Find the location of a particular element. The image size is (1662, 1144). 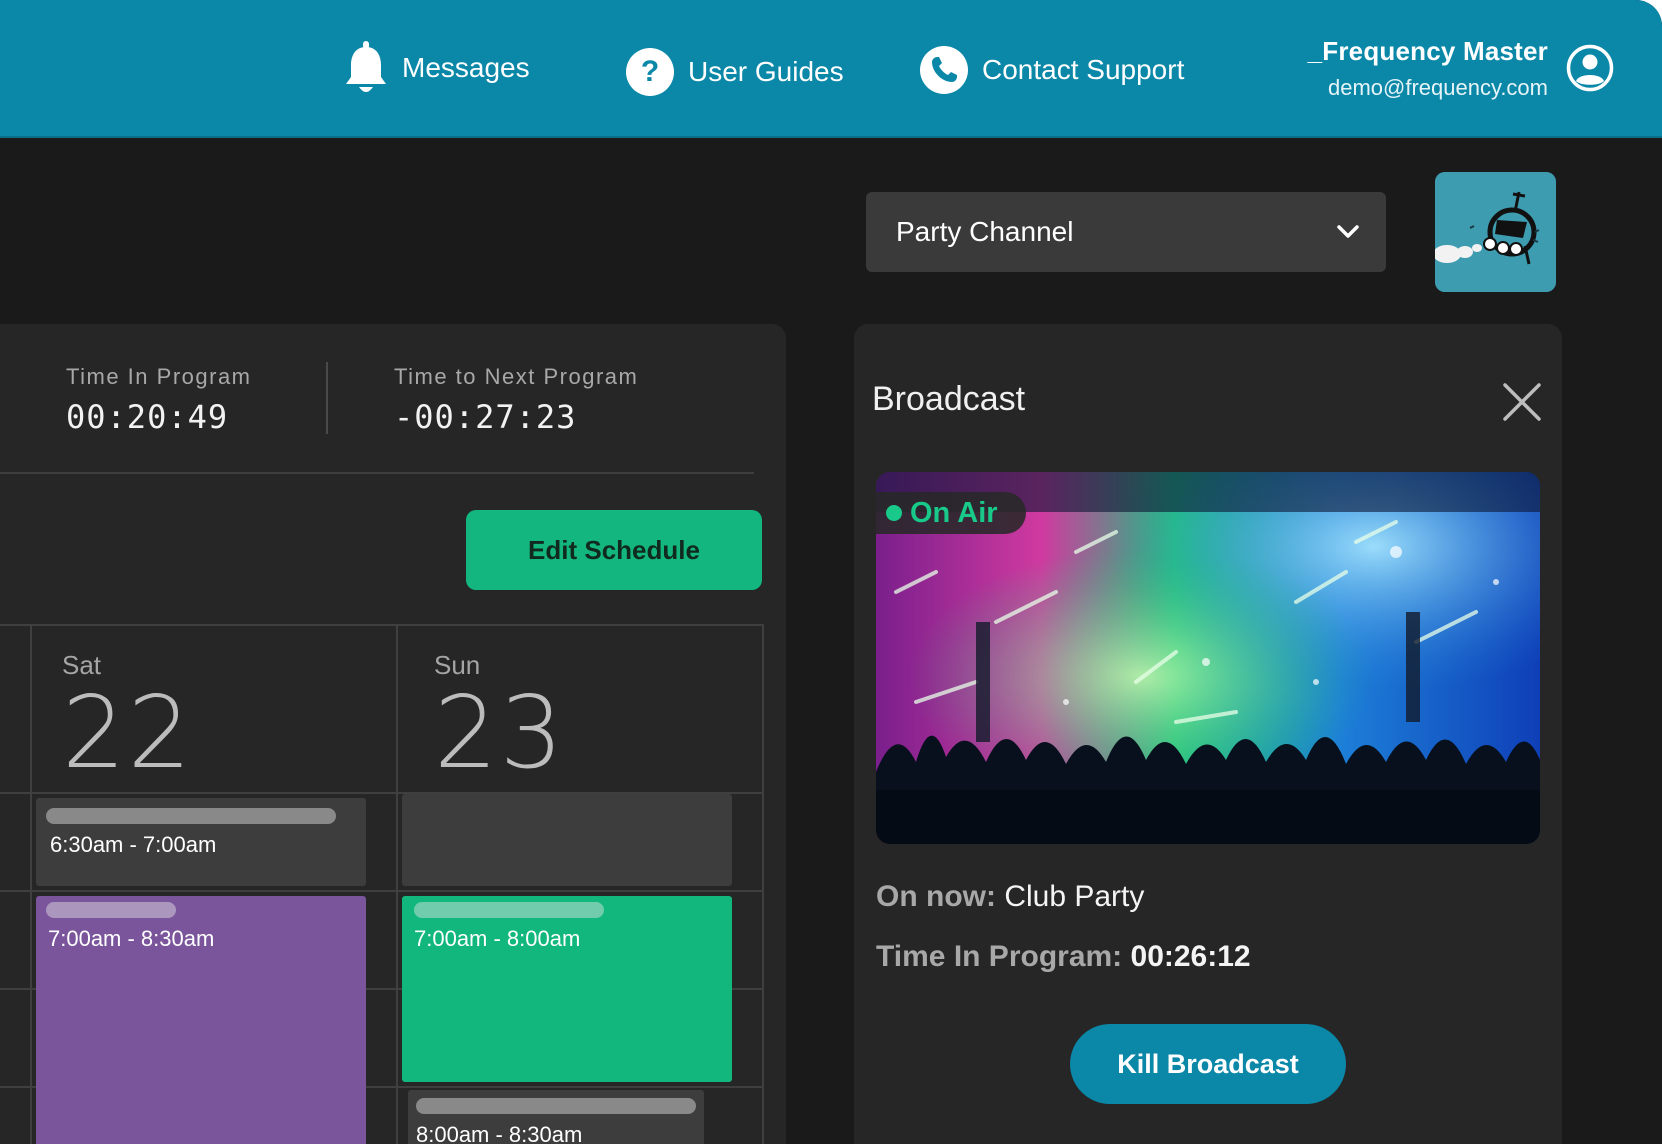

on-now-line: On now: Club Party is located at coordinates (1010, 897).